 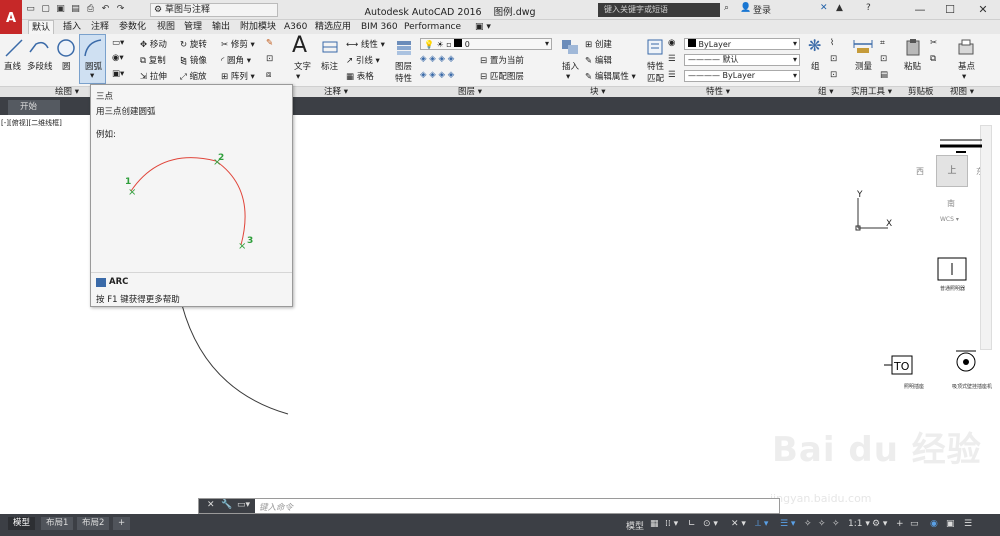 What do you see at coordinates (118, 74) in the screenshot?
I see `boundary-icon: ▣▾` at bounding box center [118, 74].